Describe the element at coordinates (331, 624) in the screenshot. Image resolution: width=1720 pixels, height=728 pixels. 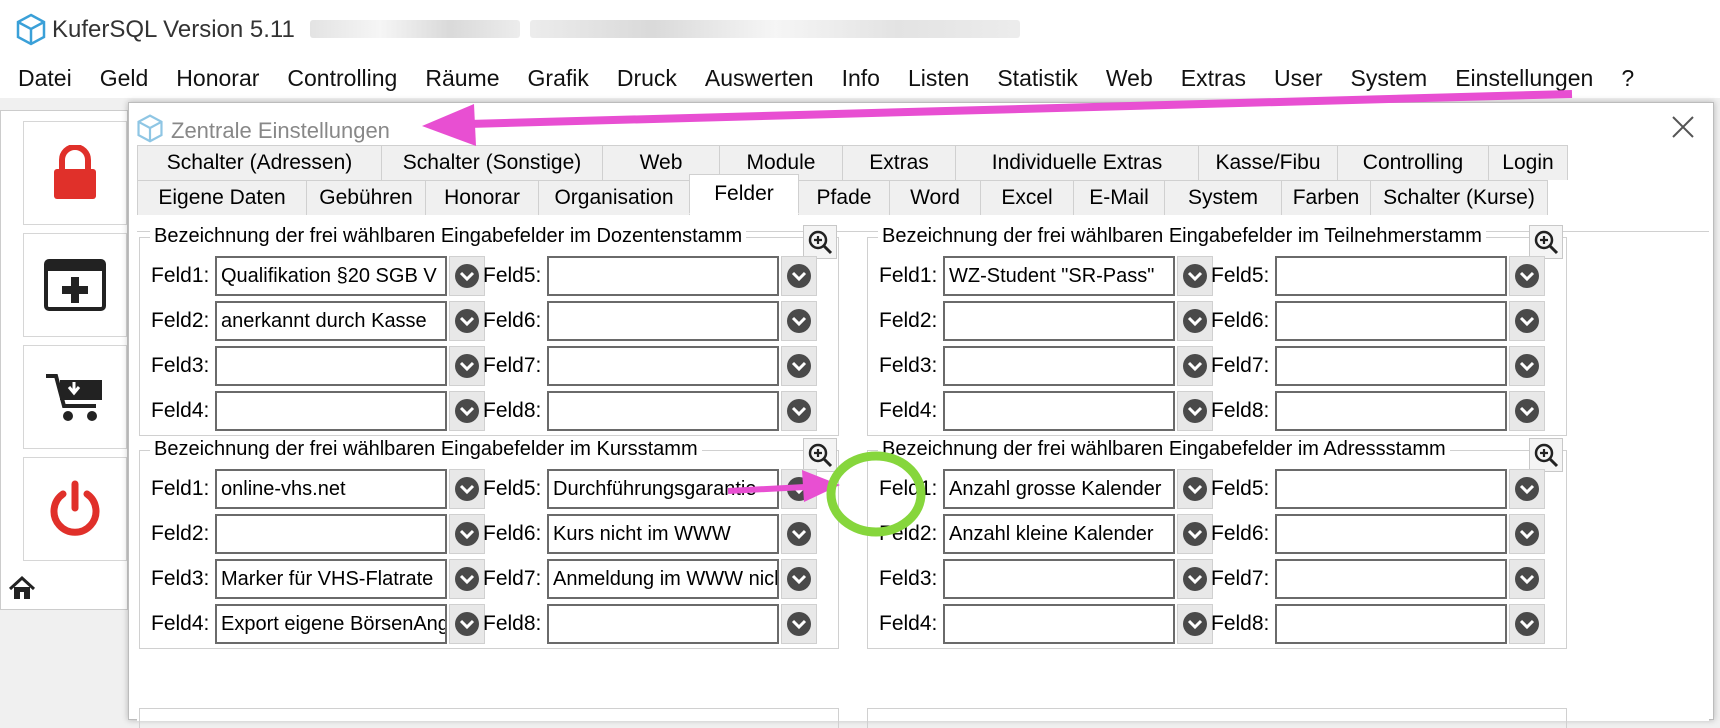
I see `field-input: Export eigene BörsenAngebote` at that location.